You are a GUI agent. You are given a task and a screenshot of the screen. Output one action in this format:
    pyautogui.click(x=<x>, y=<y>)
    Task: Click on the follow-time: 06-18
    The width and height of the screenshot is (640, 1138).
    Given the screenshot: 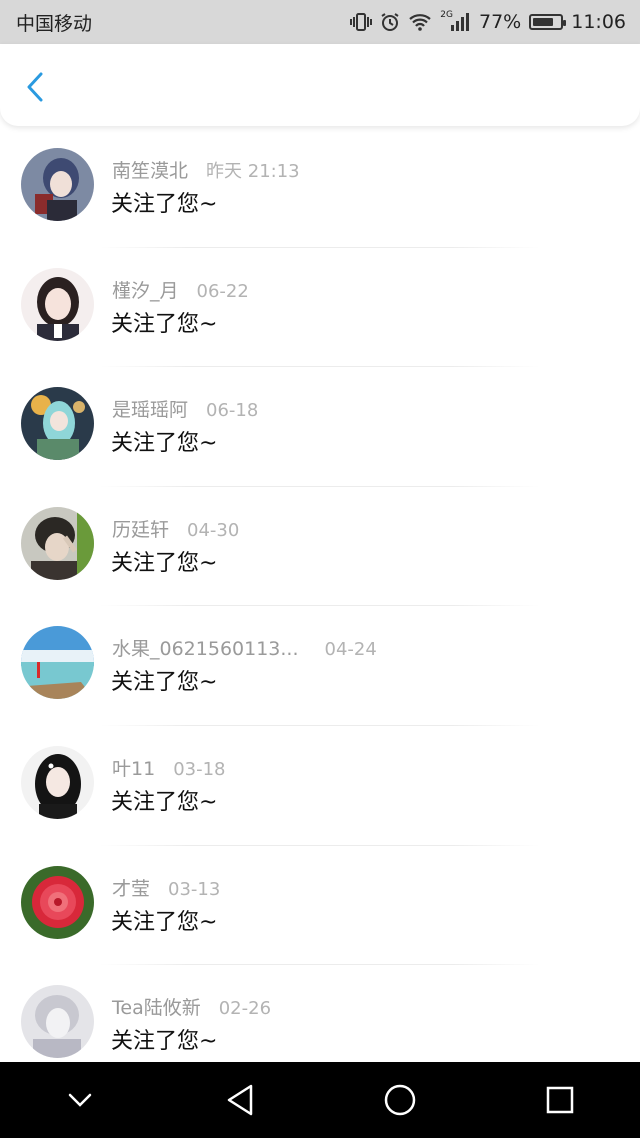 What is the action you would take?
    pyautogui.click(x=232, y=411)
    